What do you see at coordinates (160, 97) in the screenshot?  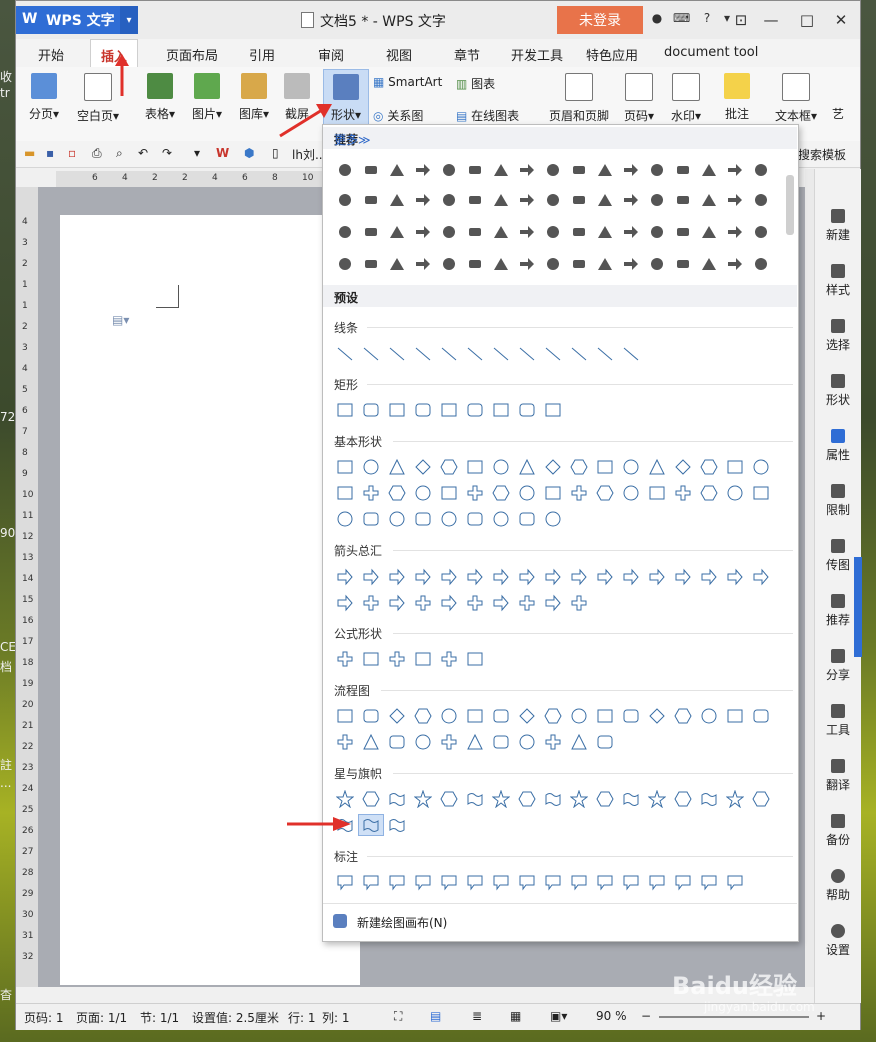 I see `table-button: 表格▾` at bounding box center [160, 97].